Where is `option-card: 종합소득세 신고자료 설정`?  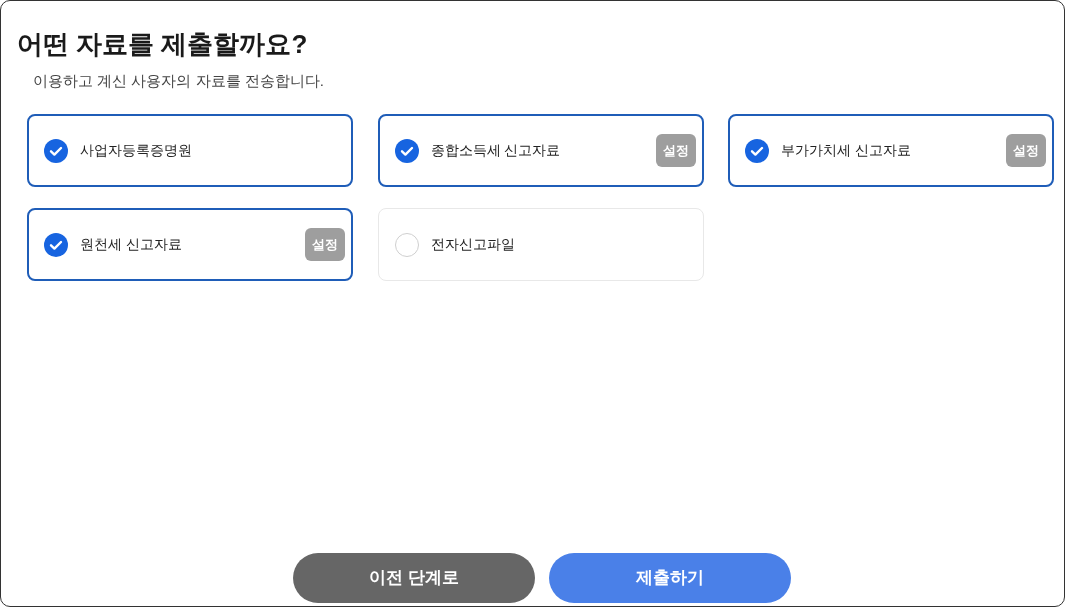
option-card: 종합소득세 신고자료 설정 is located at coordinates (540, 150).